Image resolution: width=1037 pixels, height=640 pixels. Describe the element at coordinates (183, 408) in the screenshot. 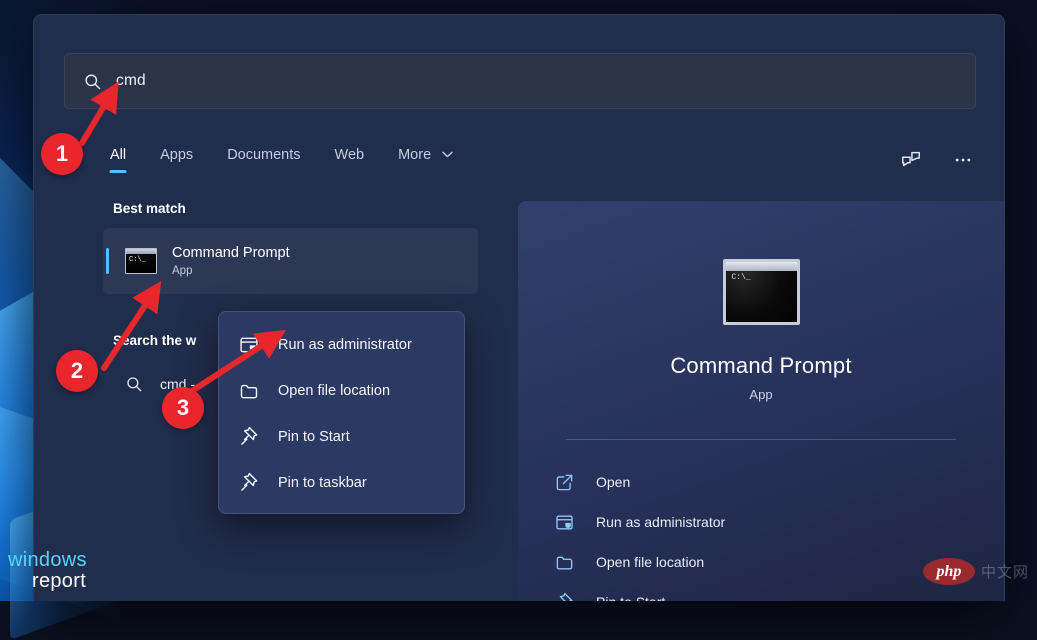

I see `annotation-badge-3: 3` at that location.